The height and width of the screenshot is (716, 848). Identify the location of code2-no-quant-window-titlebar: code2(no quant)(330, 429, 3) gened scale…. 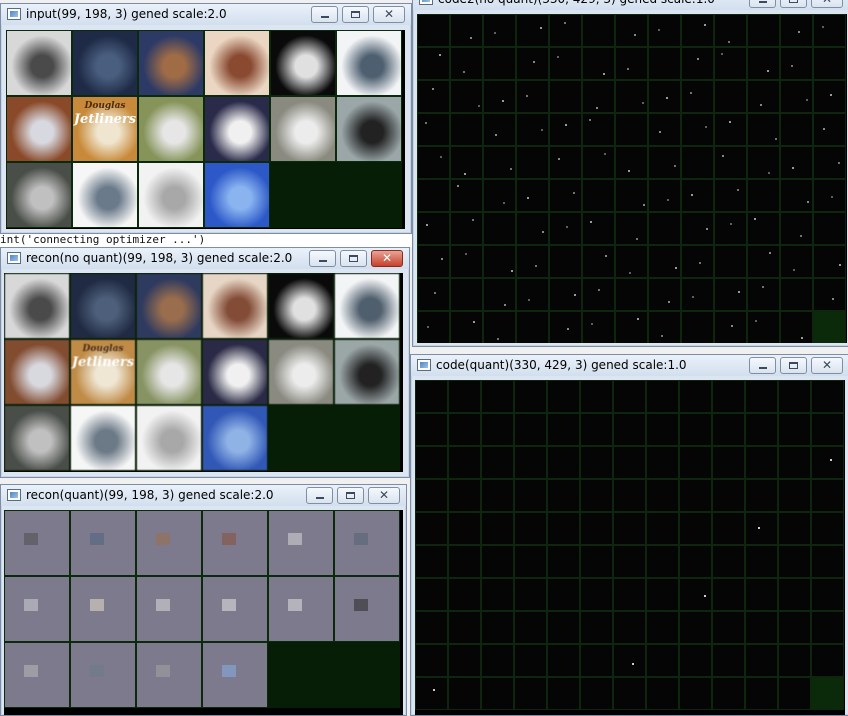
(630, 5).